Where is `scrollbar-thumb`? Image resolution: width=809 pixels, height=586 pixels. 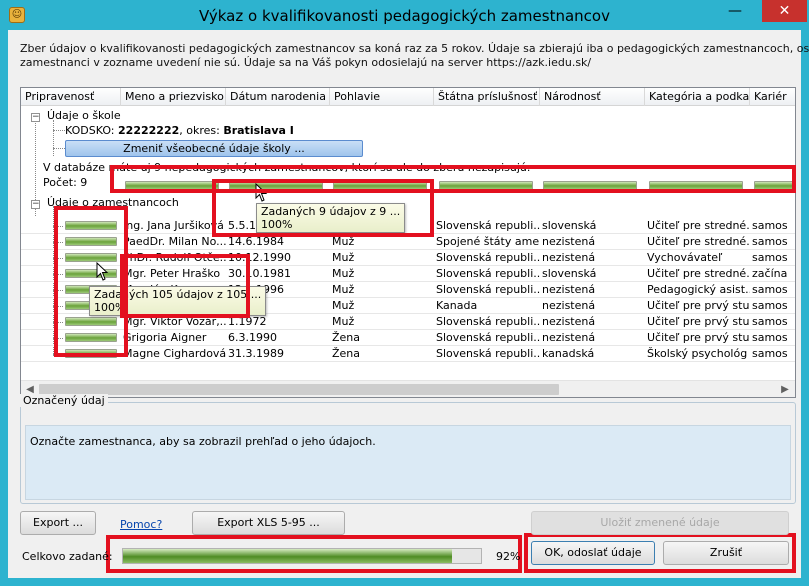
scrollbar-thumb is located at coordinates (299, 389).